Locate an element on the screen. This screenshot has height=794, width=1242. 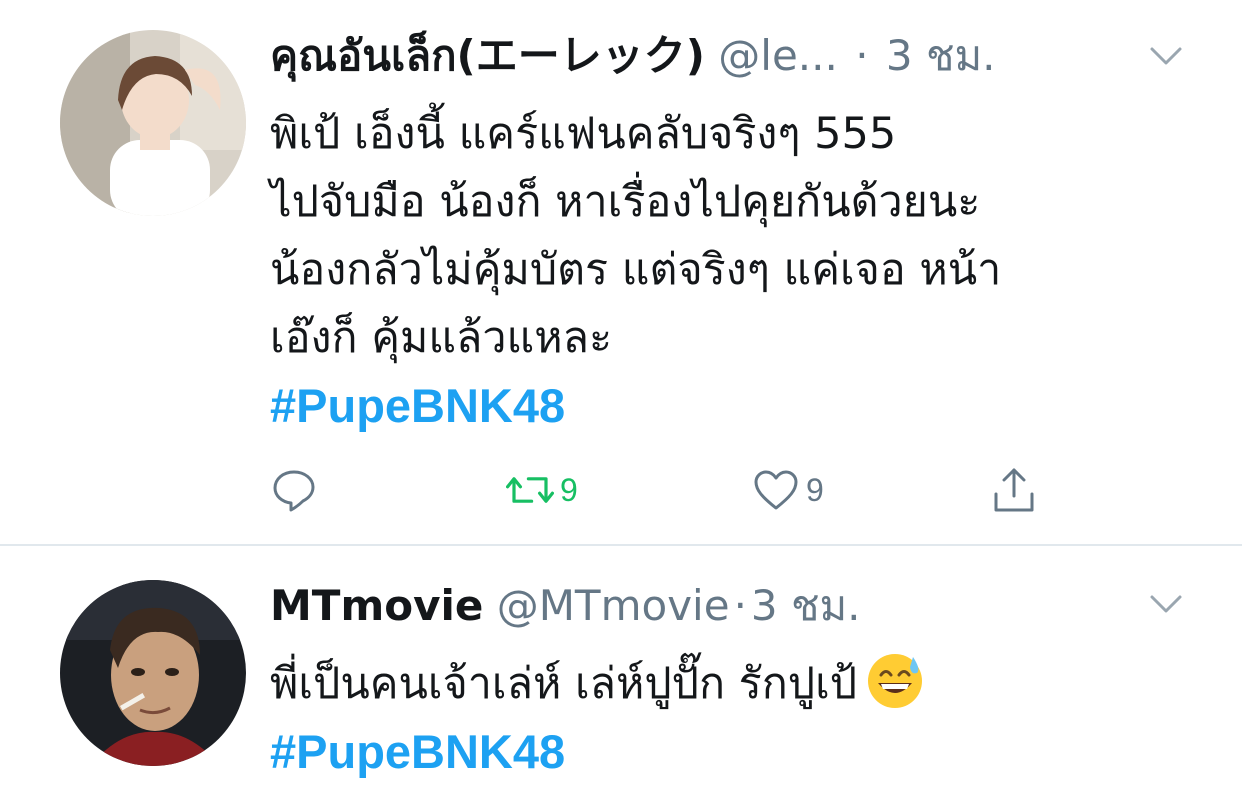
share-icon is located at coordinates (1014, 490).